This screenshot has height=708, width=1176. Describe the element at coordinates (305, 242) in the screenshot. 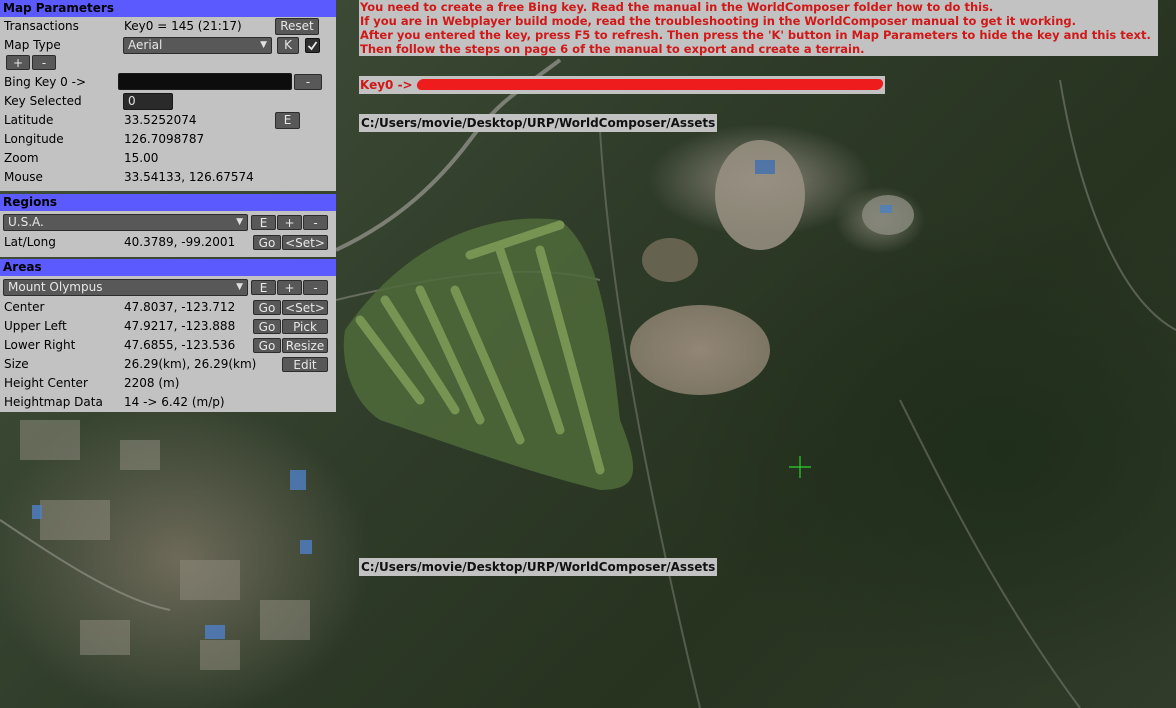

I see `latlong-set-button: <Set>` at that location.